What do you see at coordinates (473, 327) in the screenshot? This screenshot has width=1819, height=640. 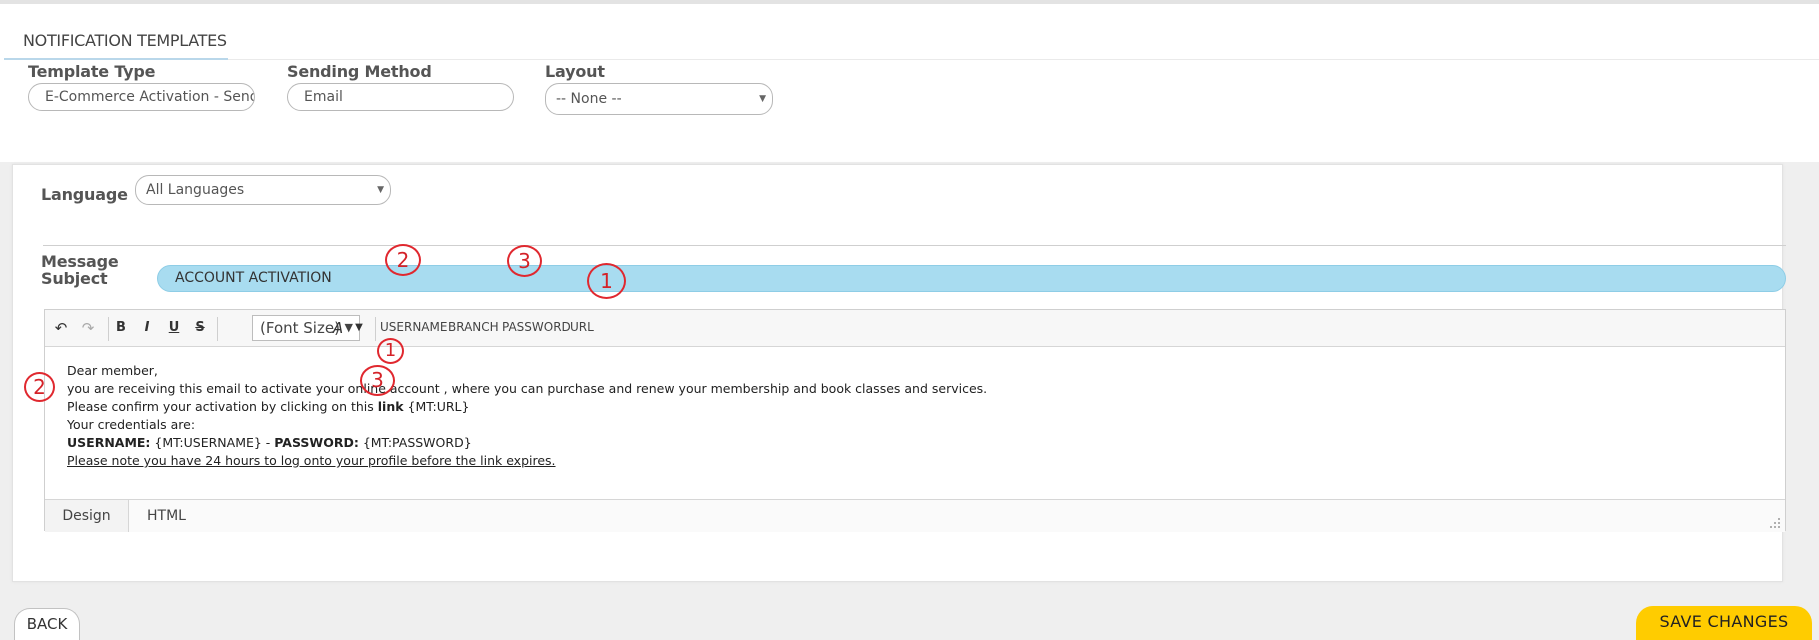 I see `insert-field-branch: BRANCH` at bounding box center [473, 327].